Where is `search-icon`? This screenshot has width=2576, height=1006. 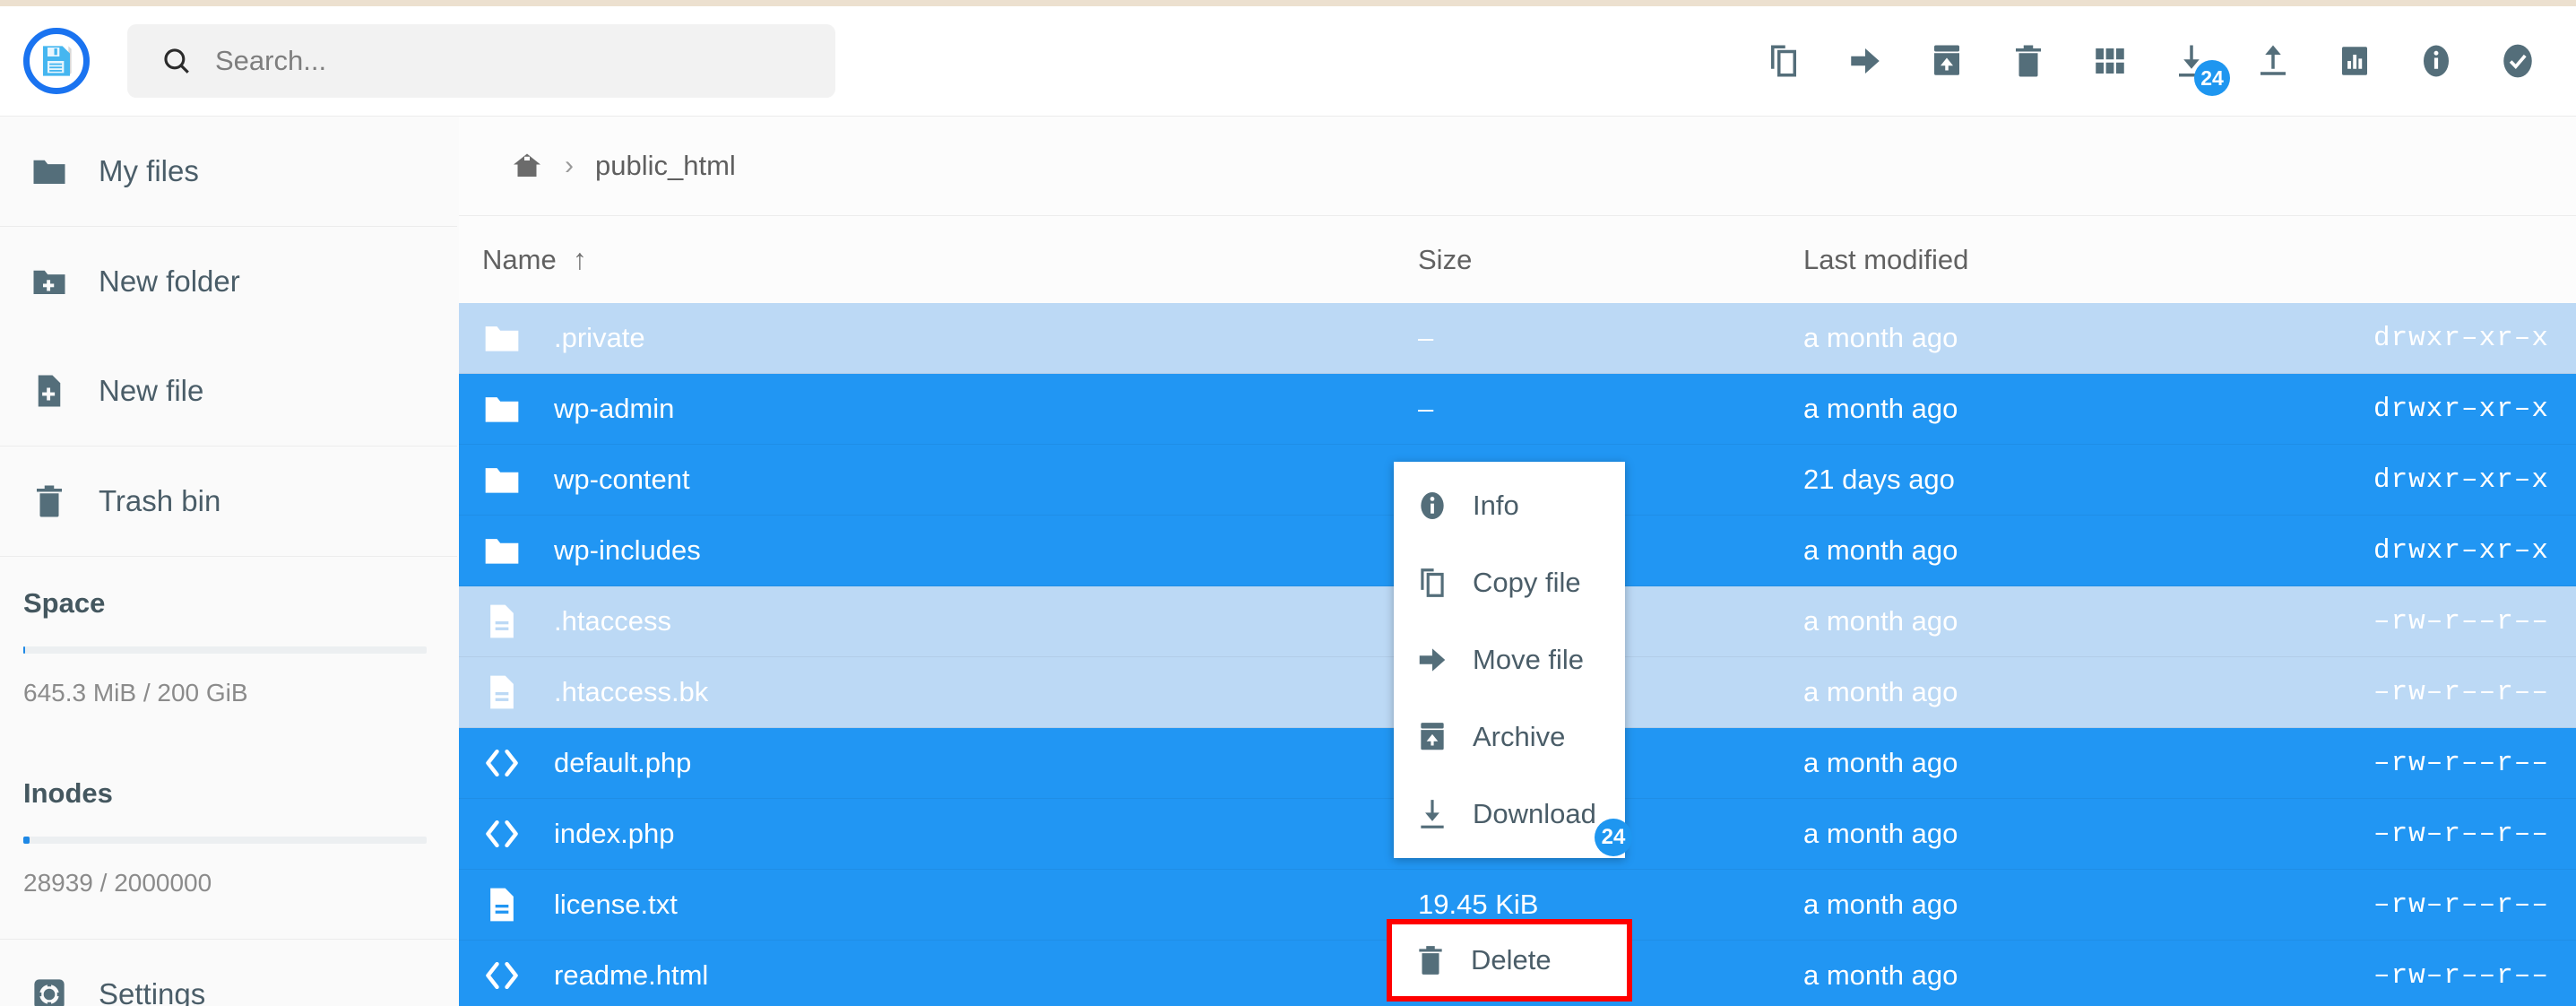 search-icon is located at coordinates (176, 61).